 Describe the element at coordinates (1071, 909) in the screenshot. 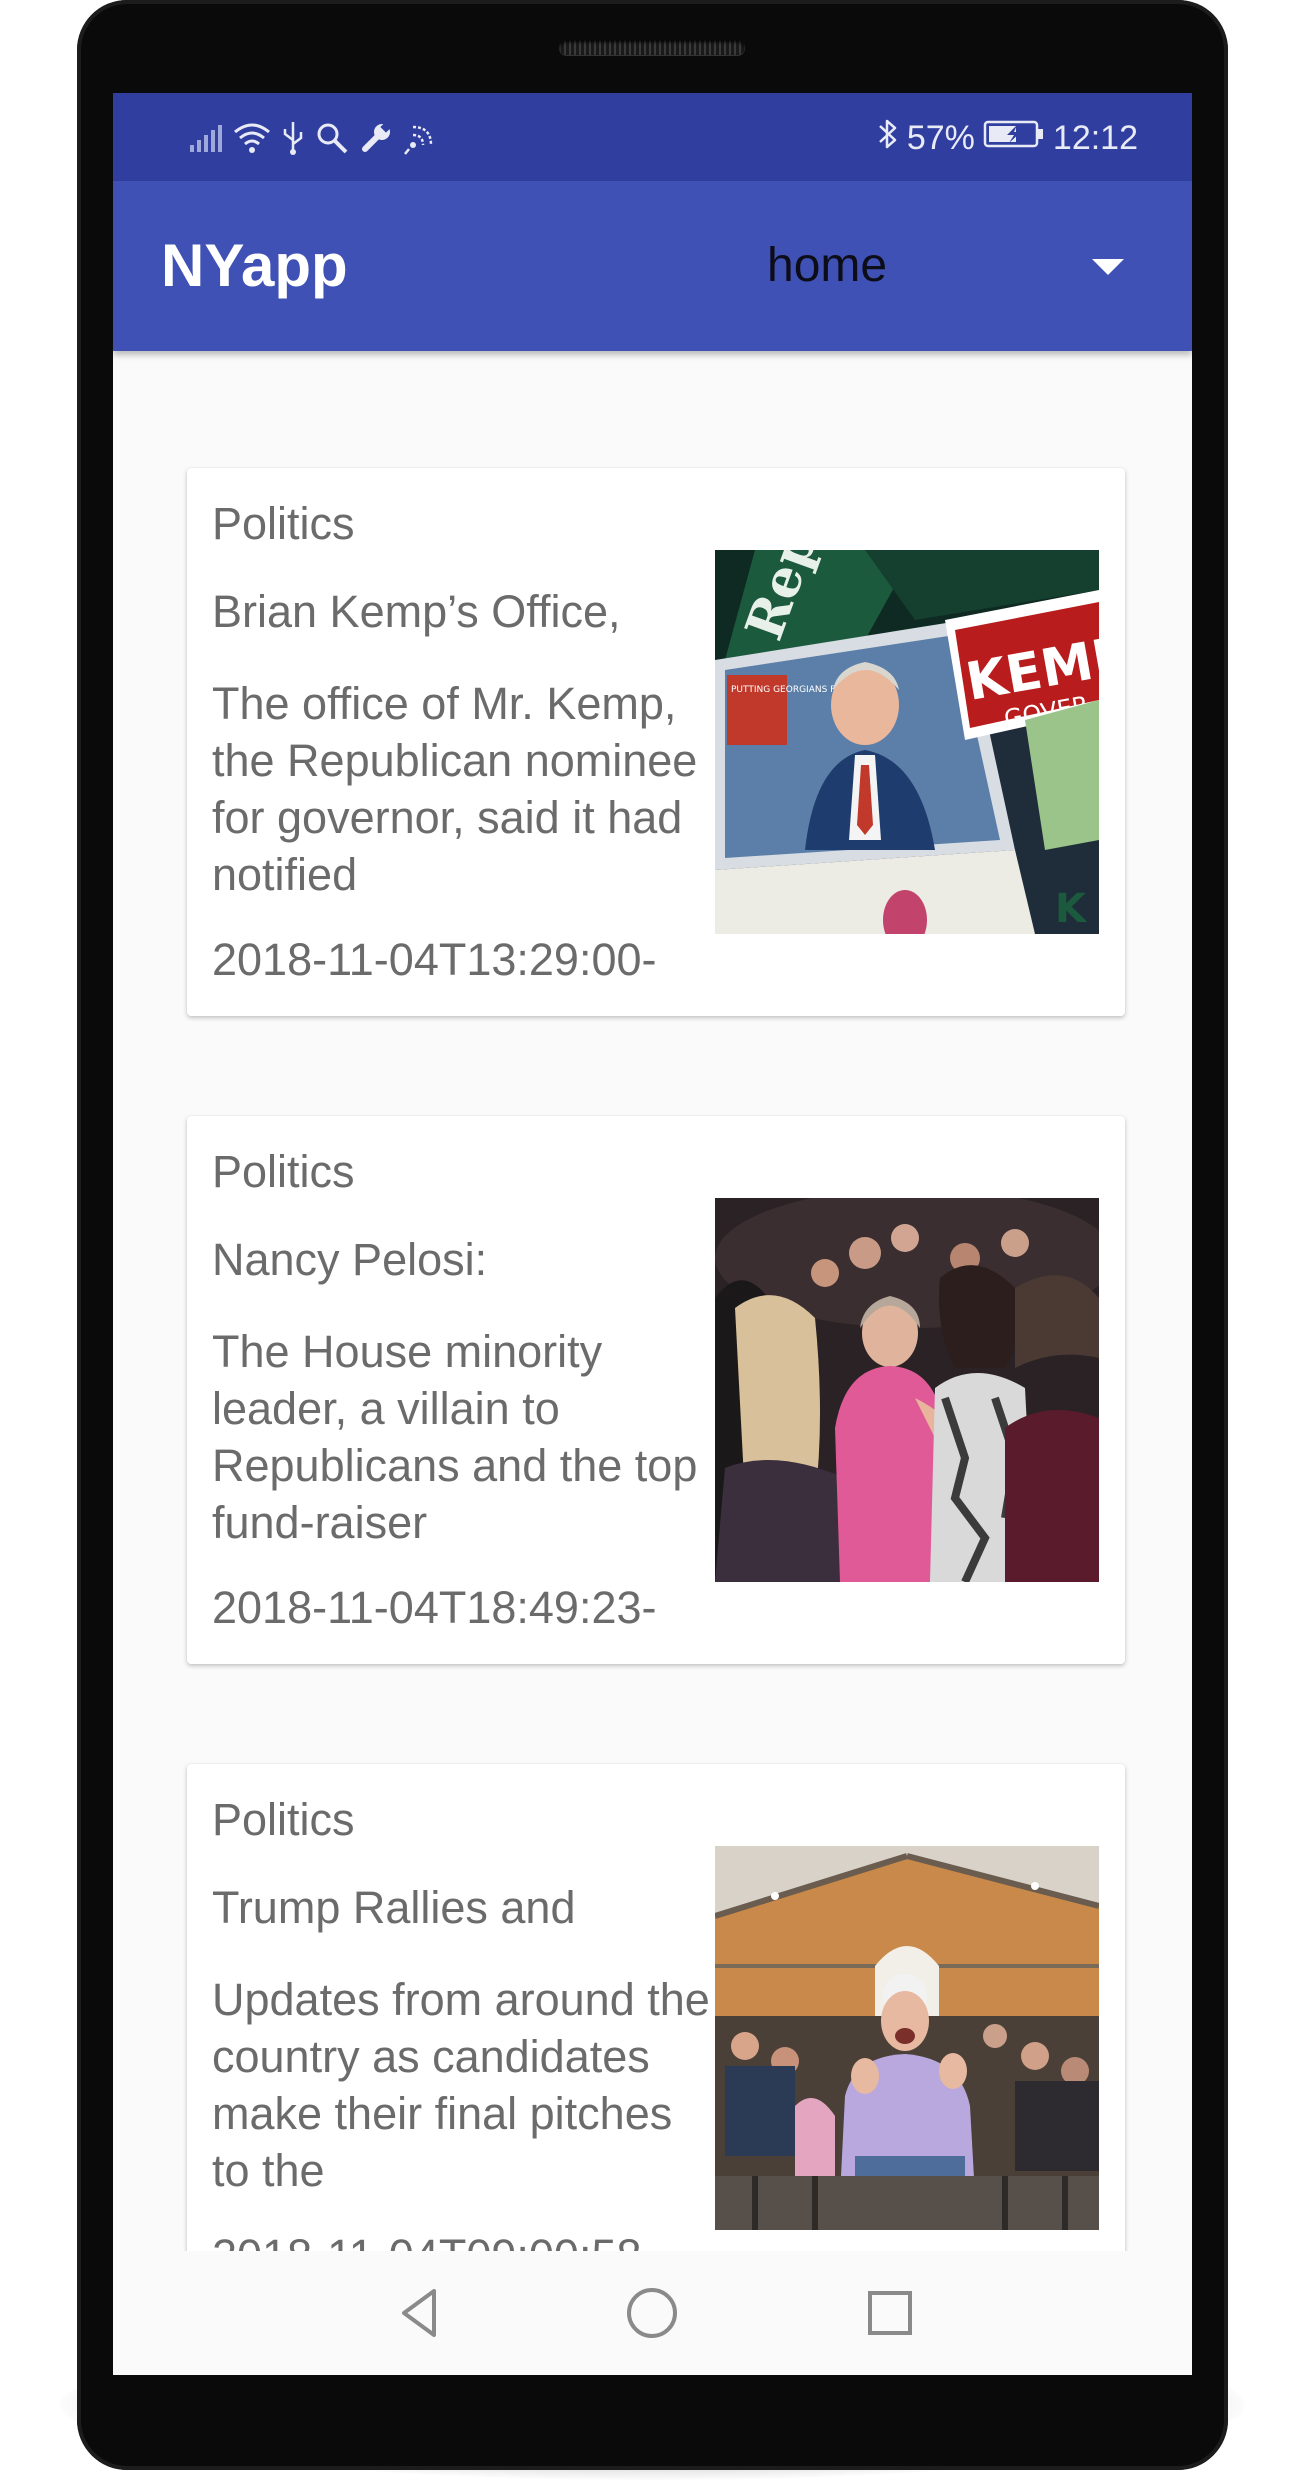

I see `svg-text: K` at that location.